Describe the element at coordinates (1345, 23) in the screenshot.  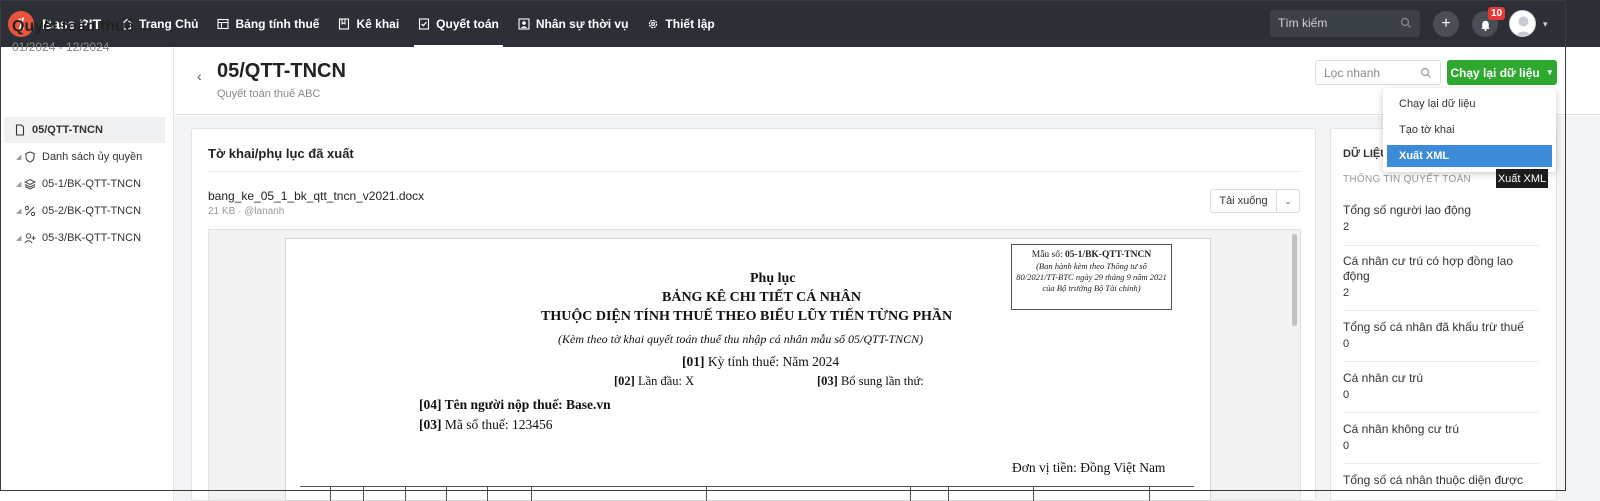
I see `global-search-input: Tìm kiếm` at that location.